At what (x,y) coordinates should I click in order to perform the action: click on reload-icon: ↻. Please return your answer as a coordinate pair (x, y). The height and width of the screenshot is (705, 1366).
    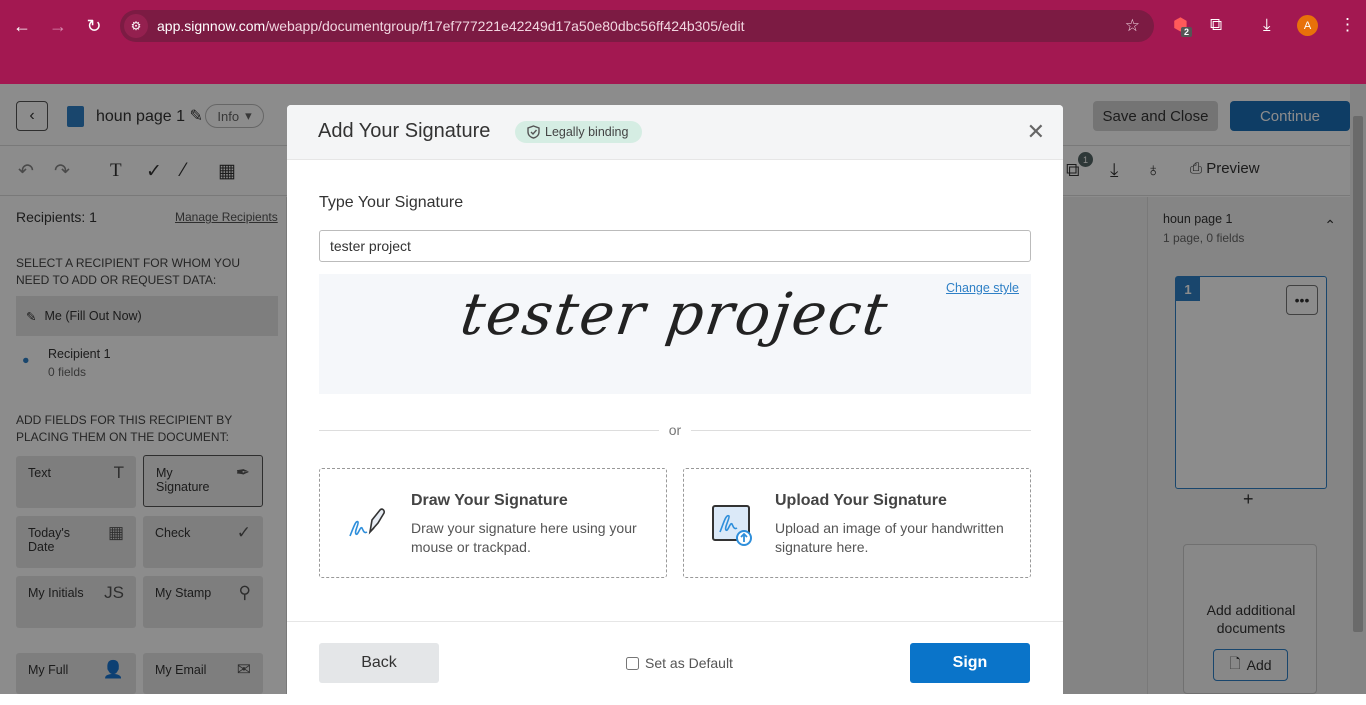
    Looking at the image, I should click on (94, 26).